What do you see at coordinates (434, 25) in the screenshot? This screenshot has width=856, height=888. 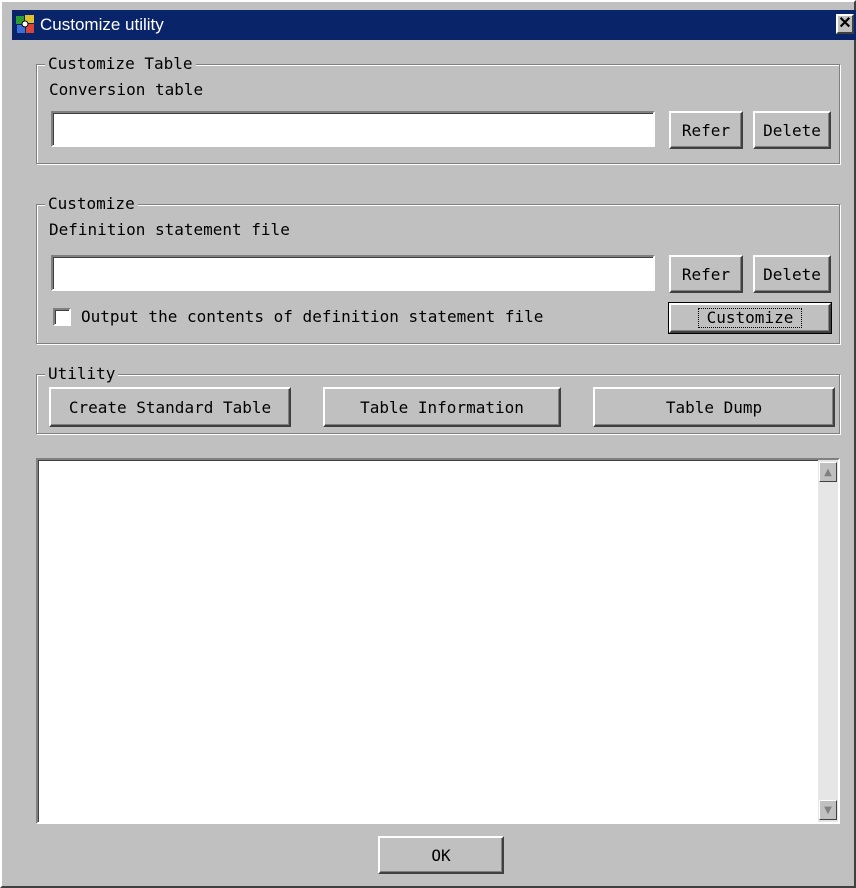 I see `title-bar: Customize utility ✕` at bounding box center [434, 25].